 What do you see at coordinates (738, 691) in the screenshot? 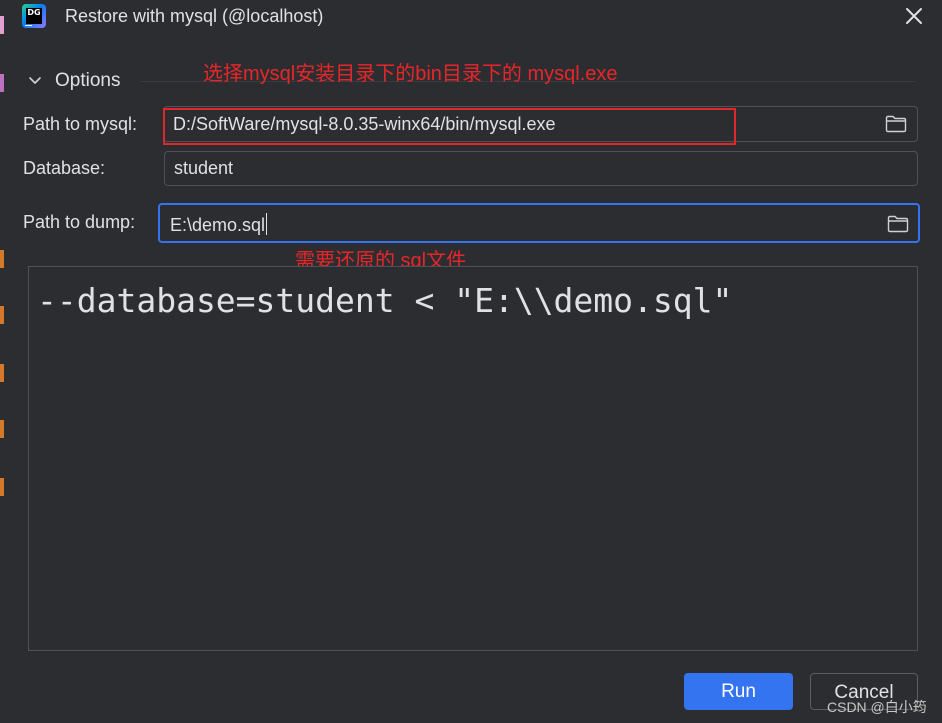
I see `run-button: Run` at bounding box center [738, 691].